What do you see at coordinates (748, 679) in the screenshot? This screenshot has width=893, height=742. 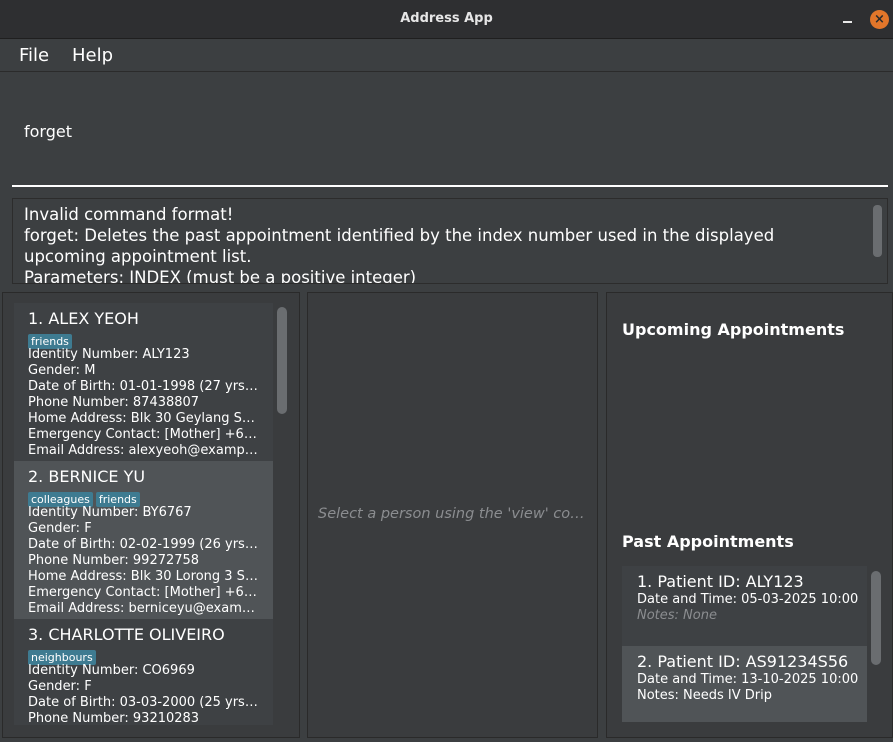 I see `appointment-datetime: Date and Time: 13-10-2025 10:00` at bounding box center [748, 679].